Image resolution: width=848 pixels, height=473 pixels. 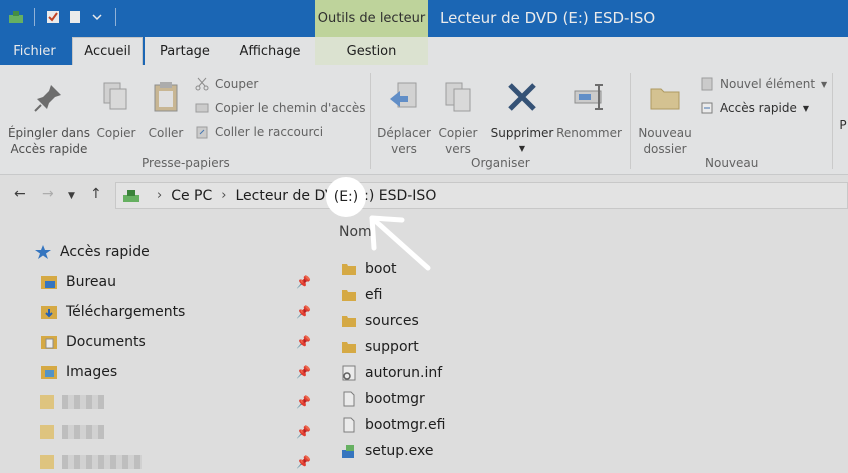 What do you see at coordinates (395, 399) in the screenshot?
I see `file-name: bootmgr` at bounding box center [395, 399].